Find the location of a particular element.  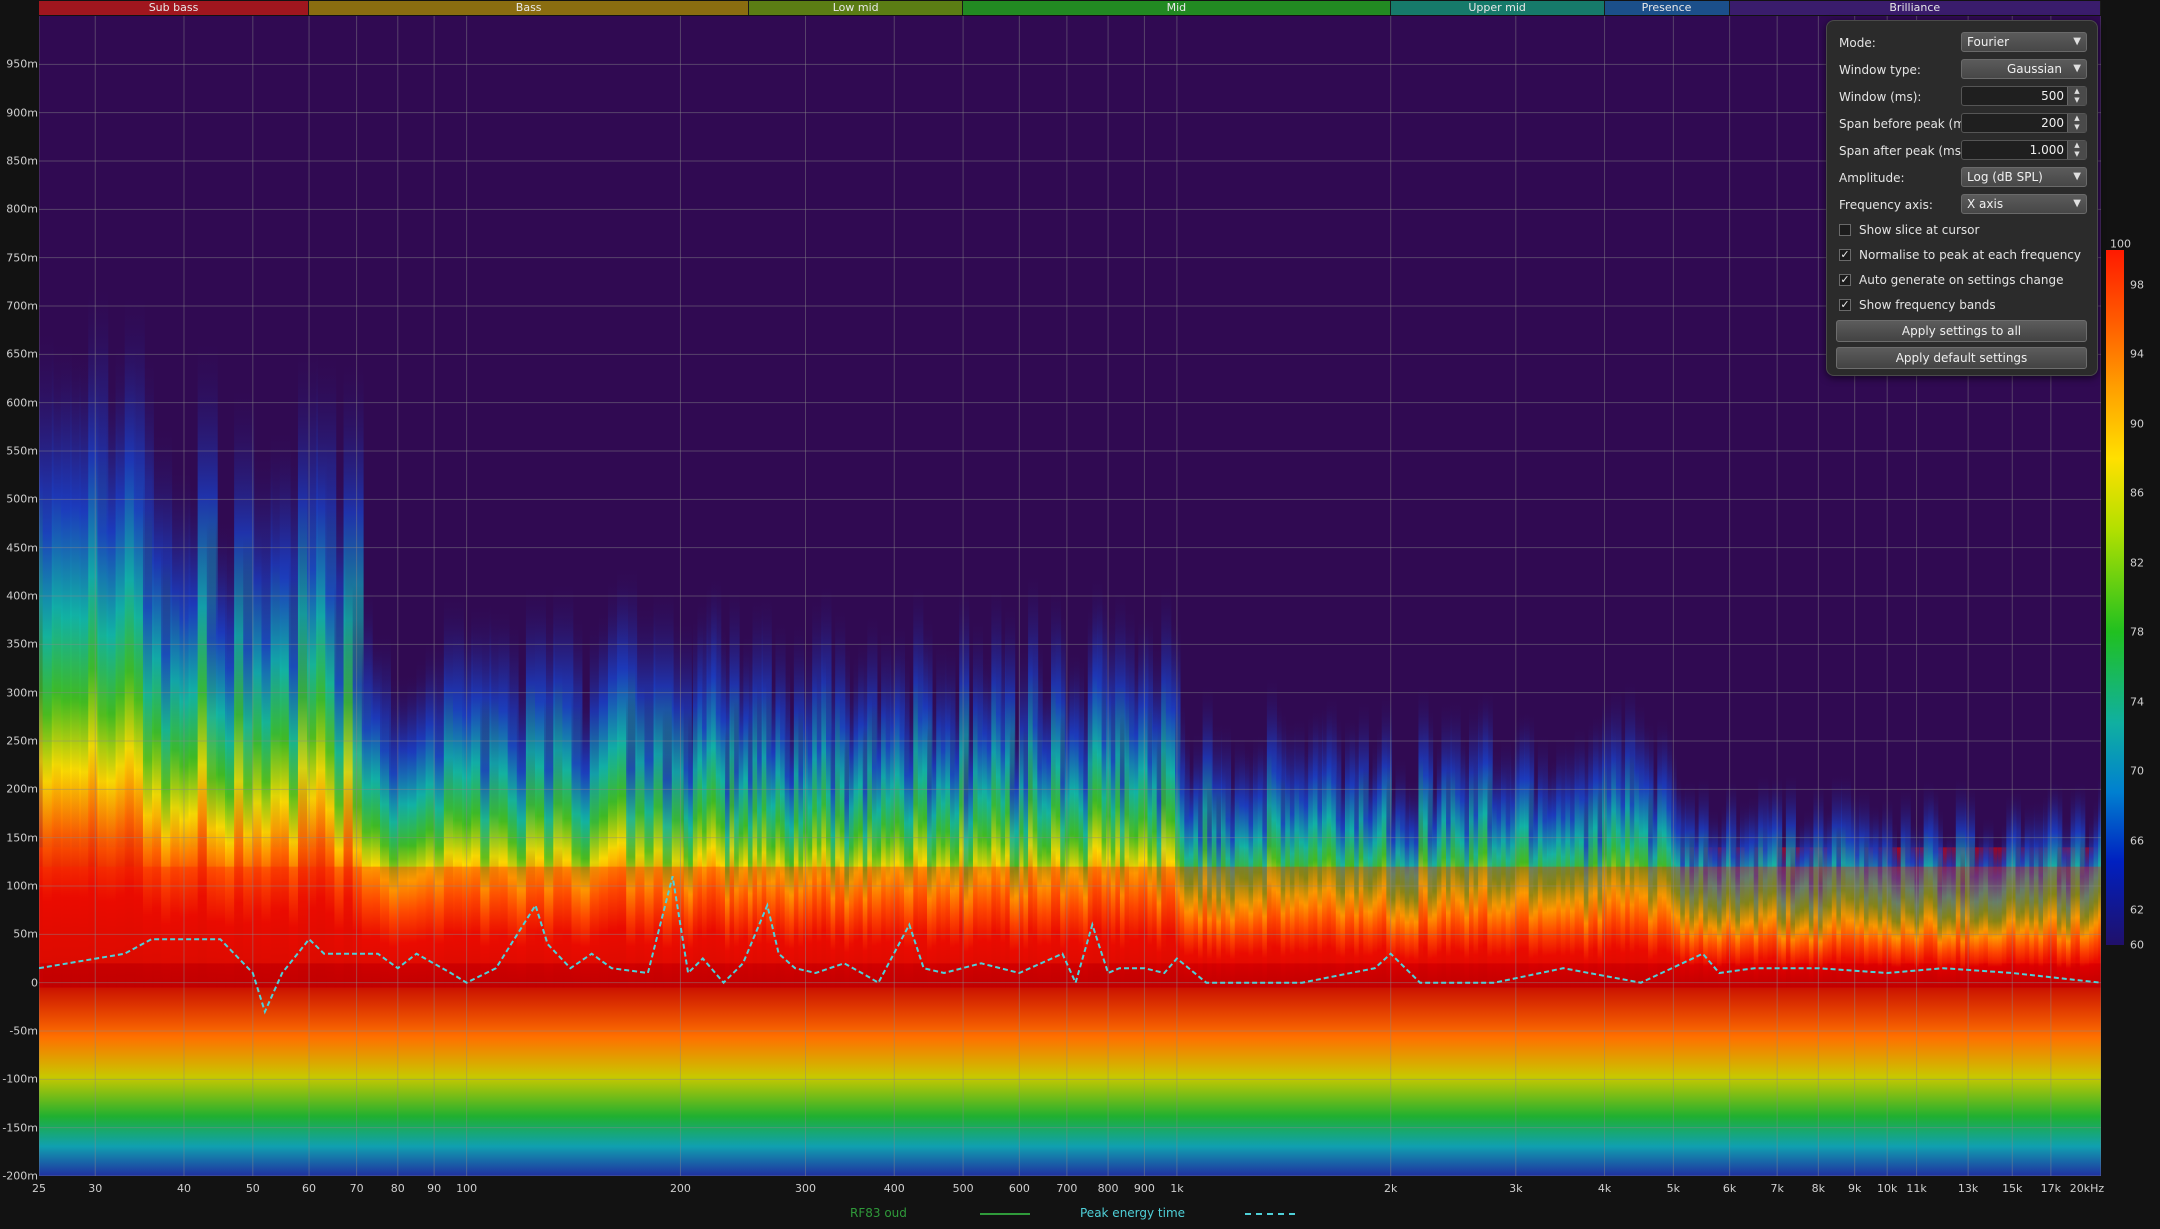

amplitude-row: Amplitude: Log (dB SPL) ▼ is located at coordinates (1963, 178).